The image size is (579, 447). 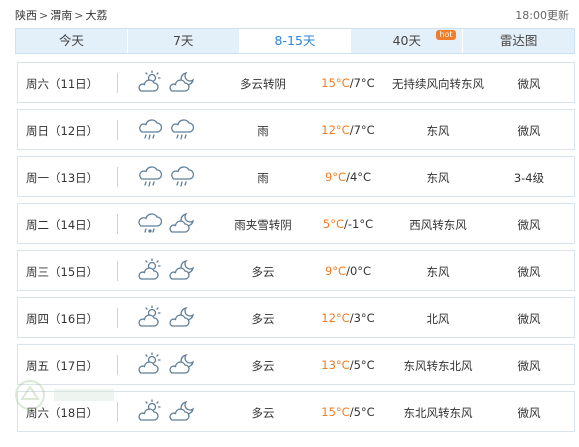 I want to click on temp-low: -1°C, so click(x=360, y=224).